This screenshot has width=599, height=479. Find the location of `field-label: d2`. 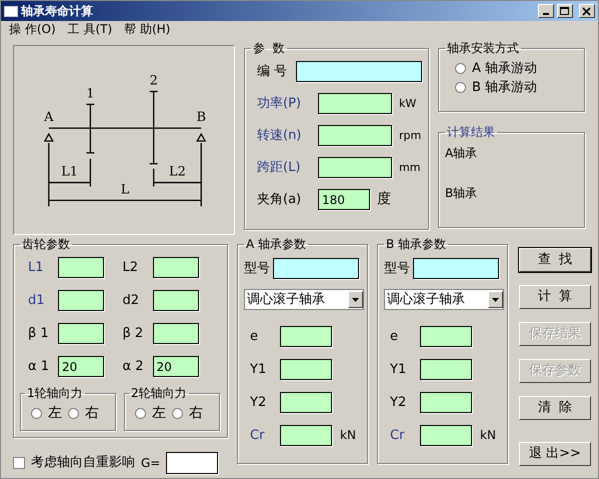

field-label: d2 is located at coordinates (131, 300).